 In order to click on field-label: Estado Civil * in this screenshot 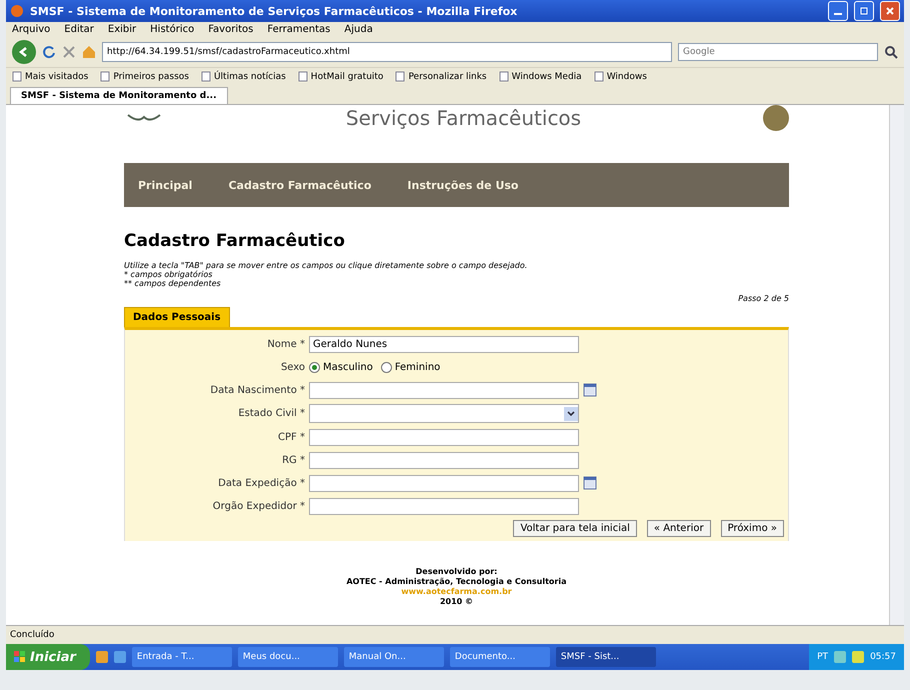, I will do `click(271, 413)`.